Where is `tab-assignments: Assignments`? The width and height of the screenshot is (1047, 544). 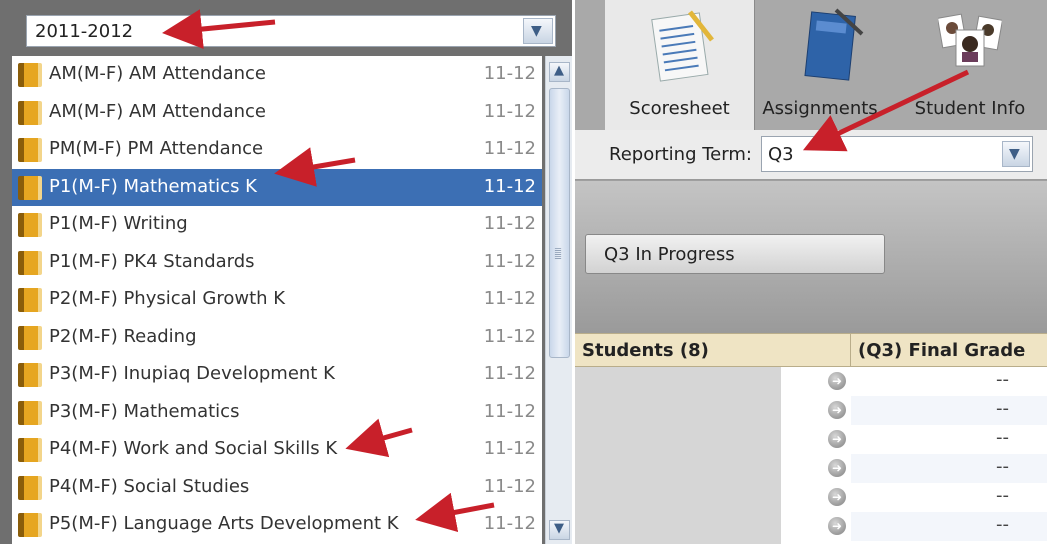
tab-assignments: Assignments is located at coordinates (820, 65).